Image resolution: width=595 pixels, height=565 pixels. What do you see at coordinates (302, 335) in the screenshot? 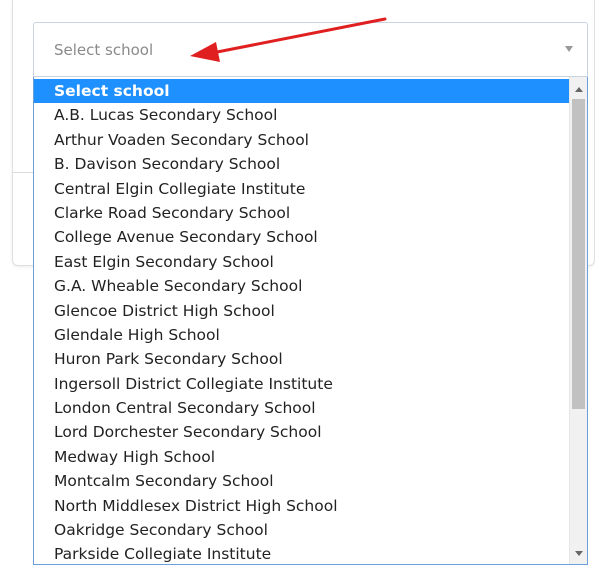
I see `option-item: Glendale High School` at bounding box center [302, 335].